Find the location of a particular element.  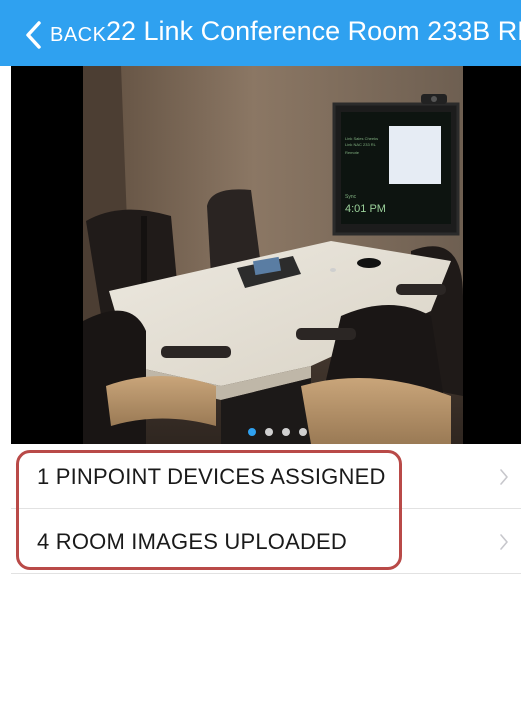

carousel-page-indicator is located at coordinates (266, 432).